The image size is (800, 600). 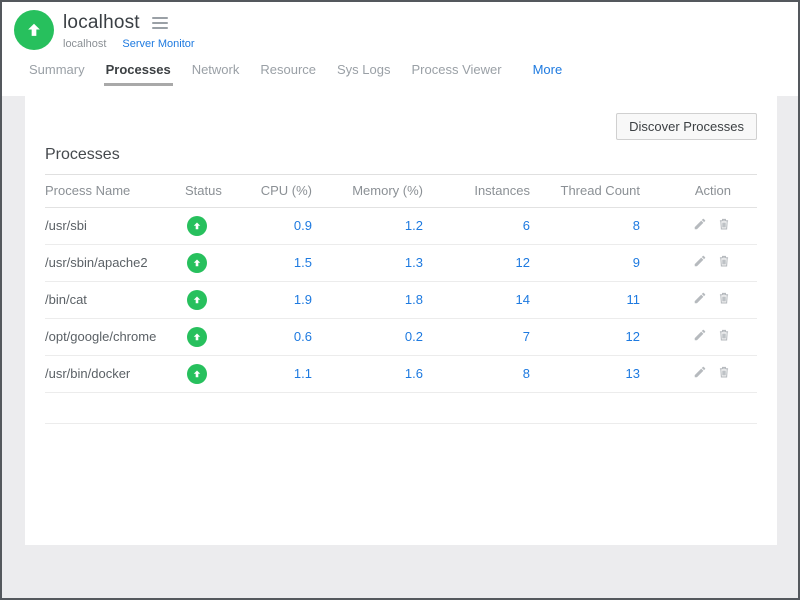 I want to click on column-header-action: Action, so click(x=698, y=191).